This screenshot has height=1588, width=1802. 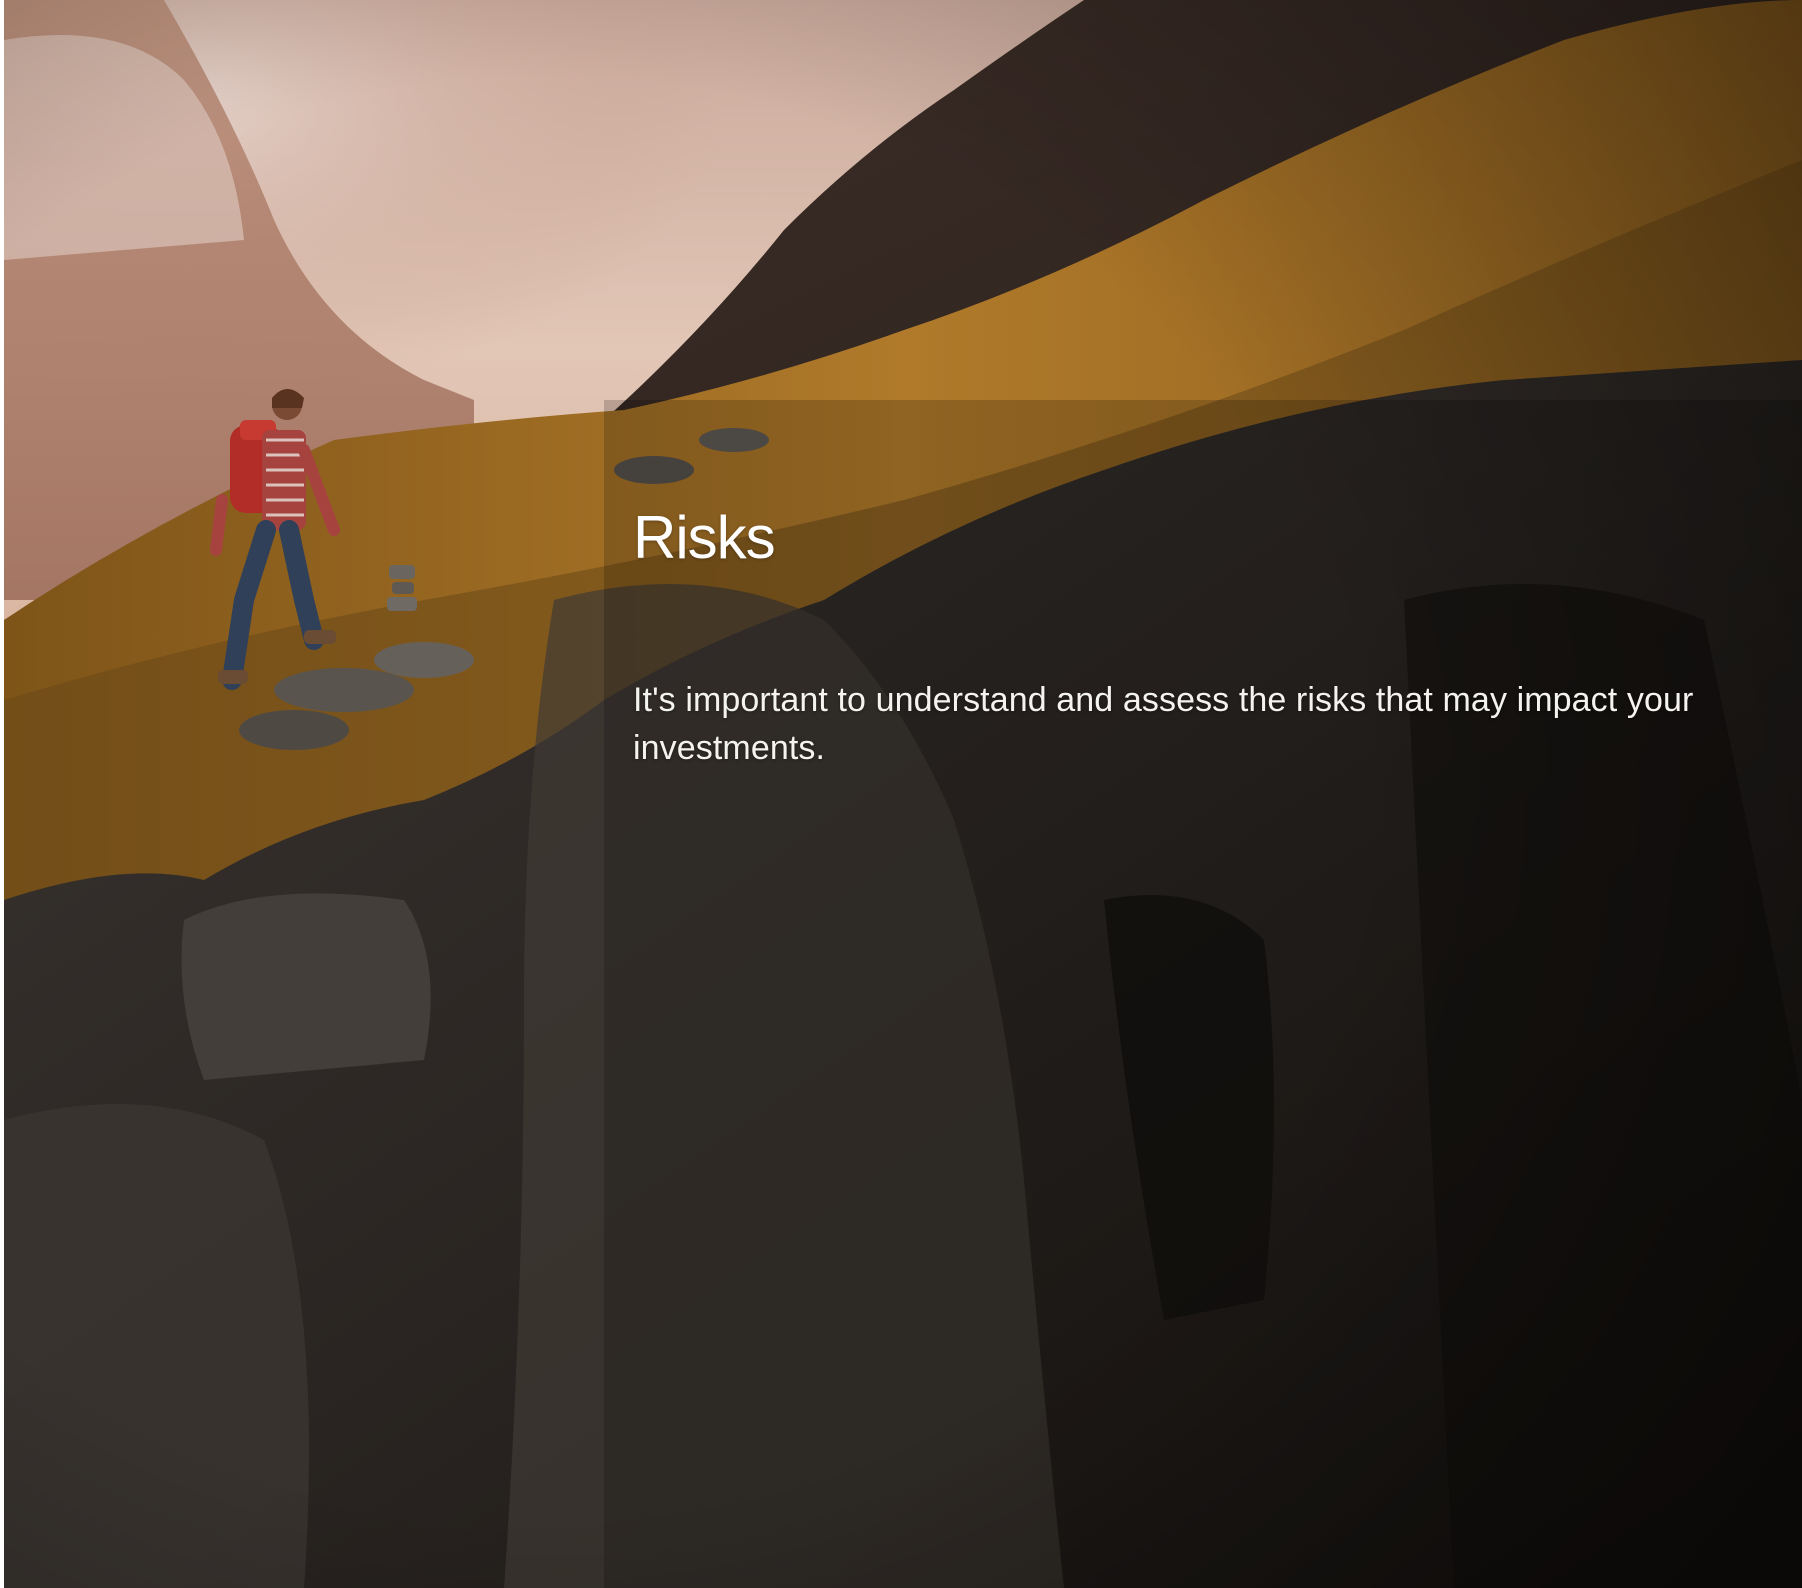 What do you see at coordinates (704, 537) in the screenshot?
I see `page-title: Risks` at bounding box center [704, 537].